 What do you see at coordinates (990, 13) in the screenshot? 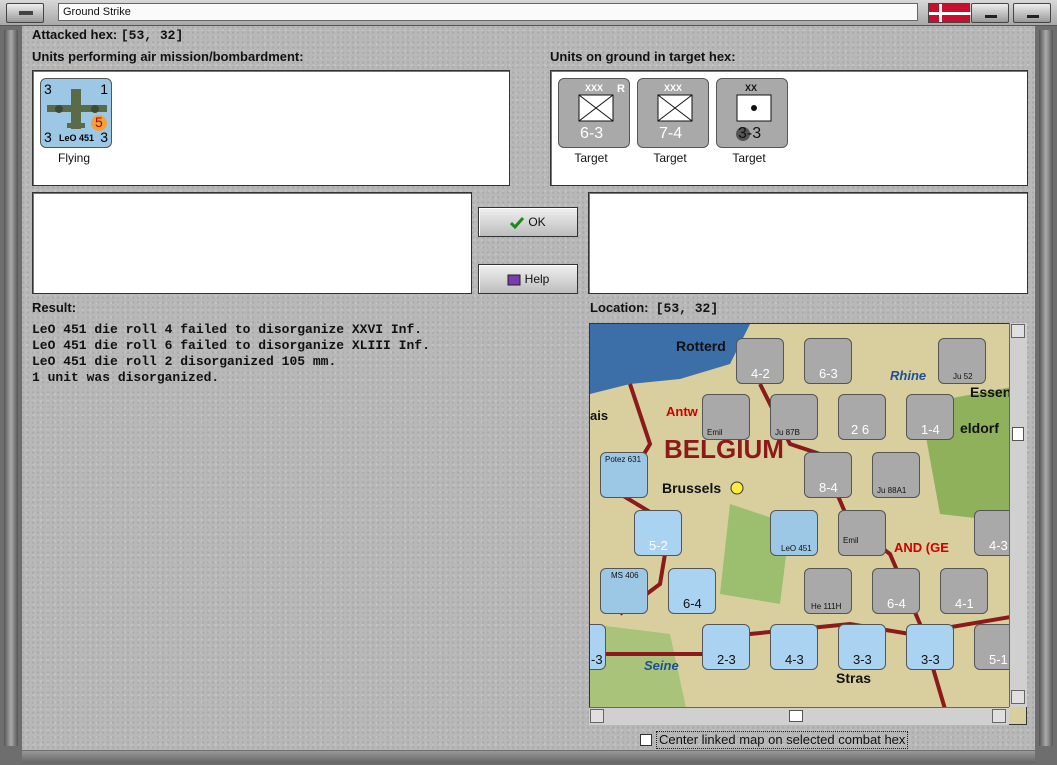
I see `minimize-button` at bounding box center [990, 13].